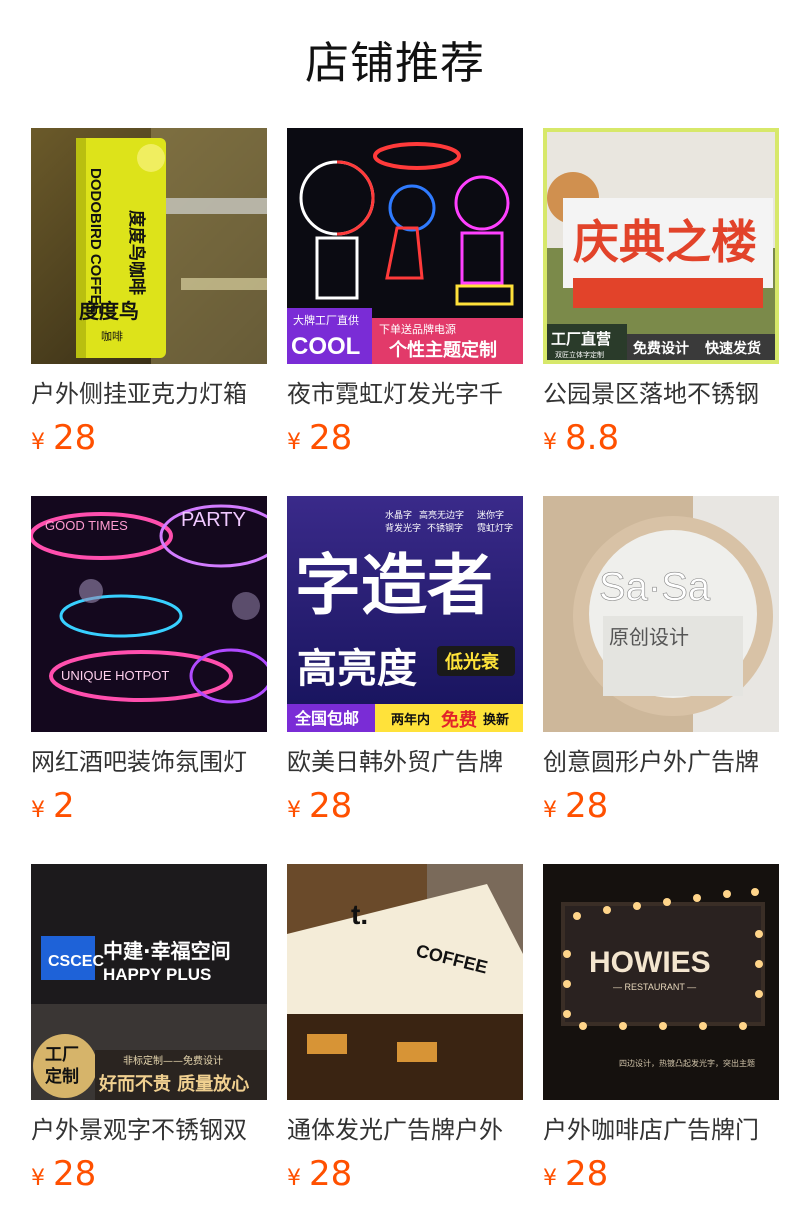  I want to click on tag-steel: 不锈钢字, so click(445, 528).